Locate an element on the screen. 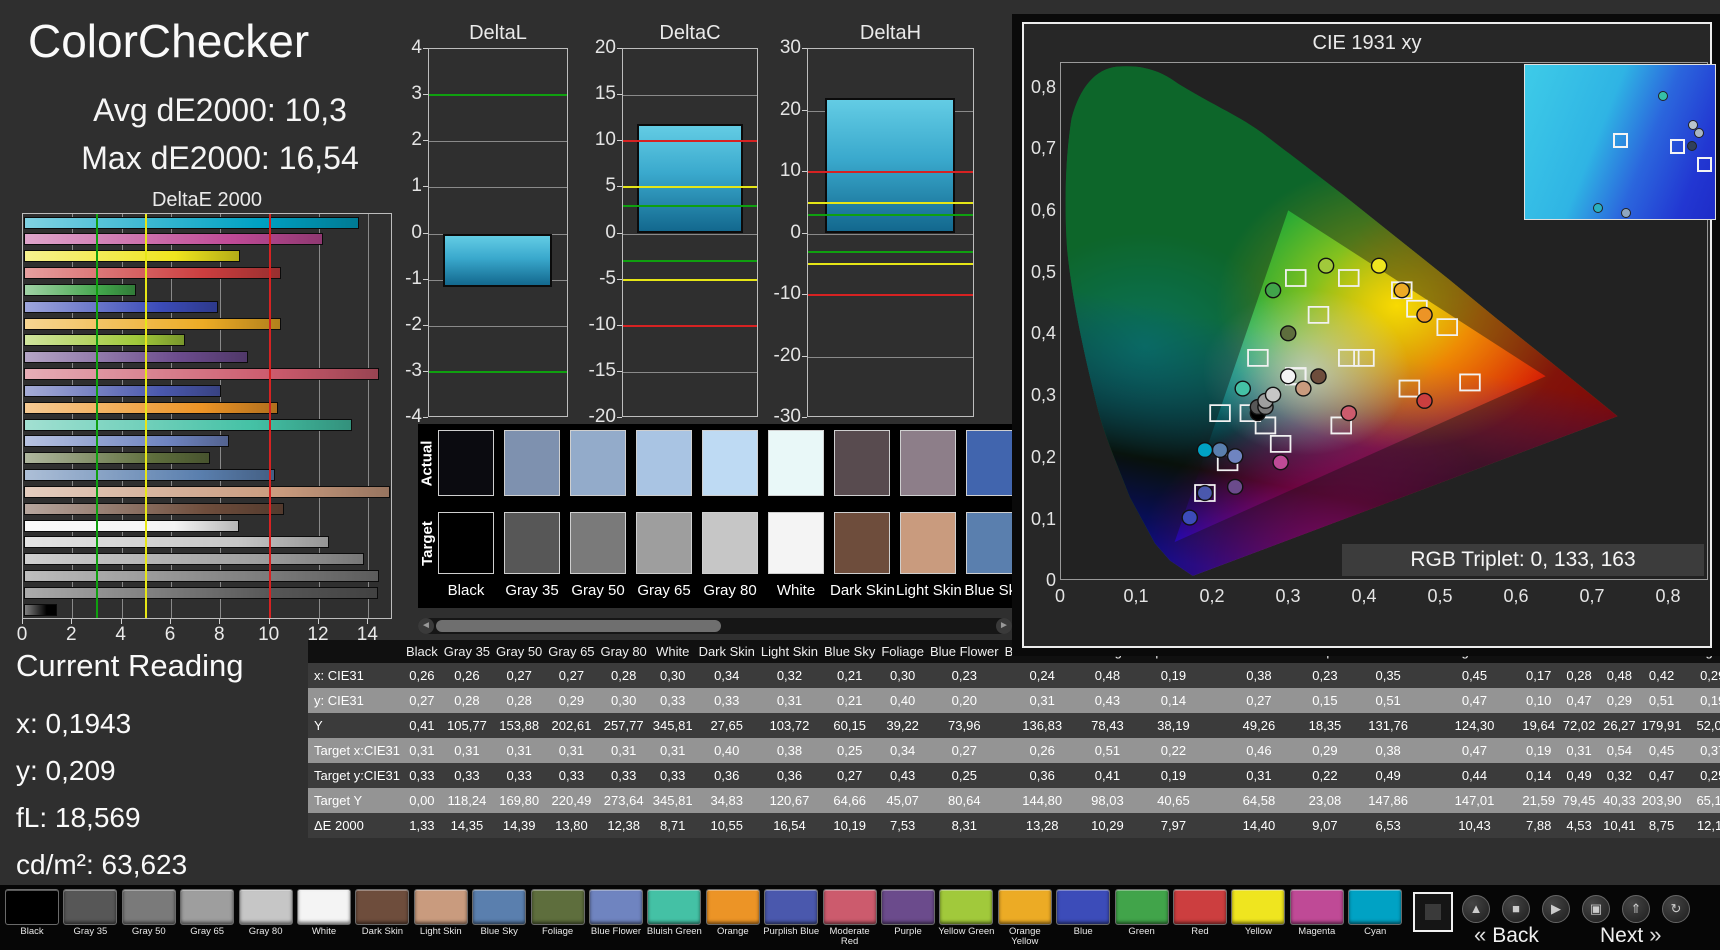  toolbar-patch-green is located at coordinates (1141, 907).